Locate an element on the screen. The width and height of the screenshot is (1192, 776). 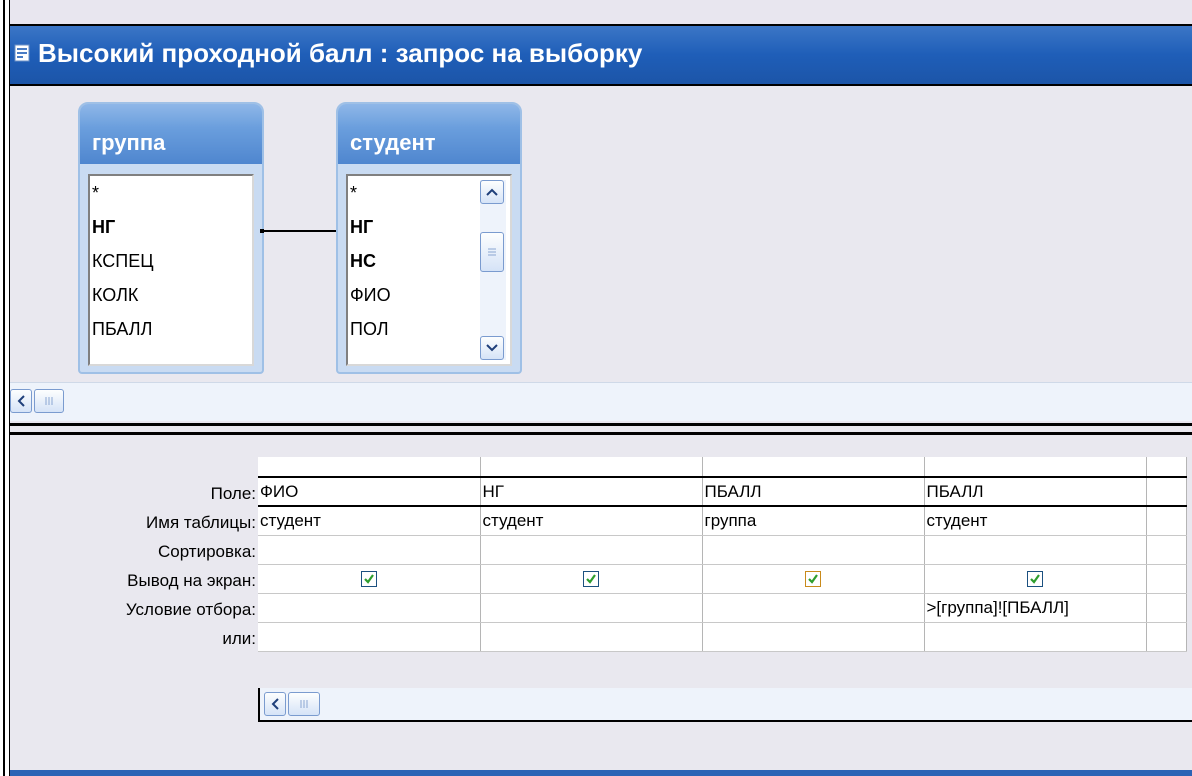
table-cell is located at coordinates (1166, 521).